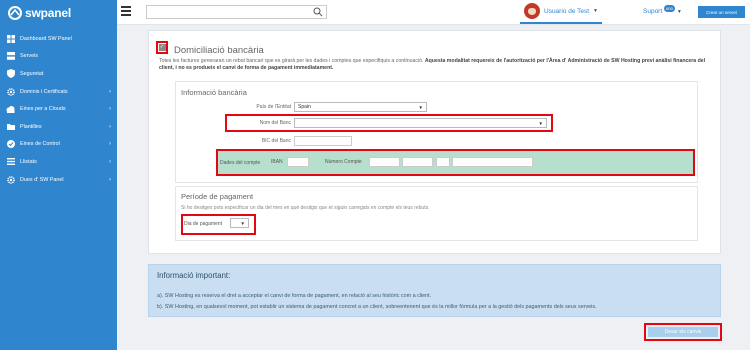  I want to click on sidebar-item-label: Eines de Control, so click(40, 144).